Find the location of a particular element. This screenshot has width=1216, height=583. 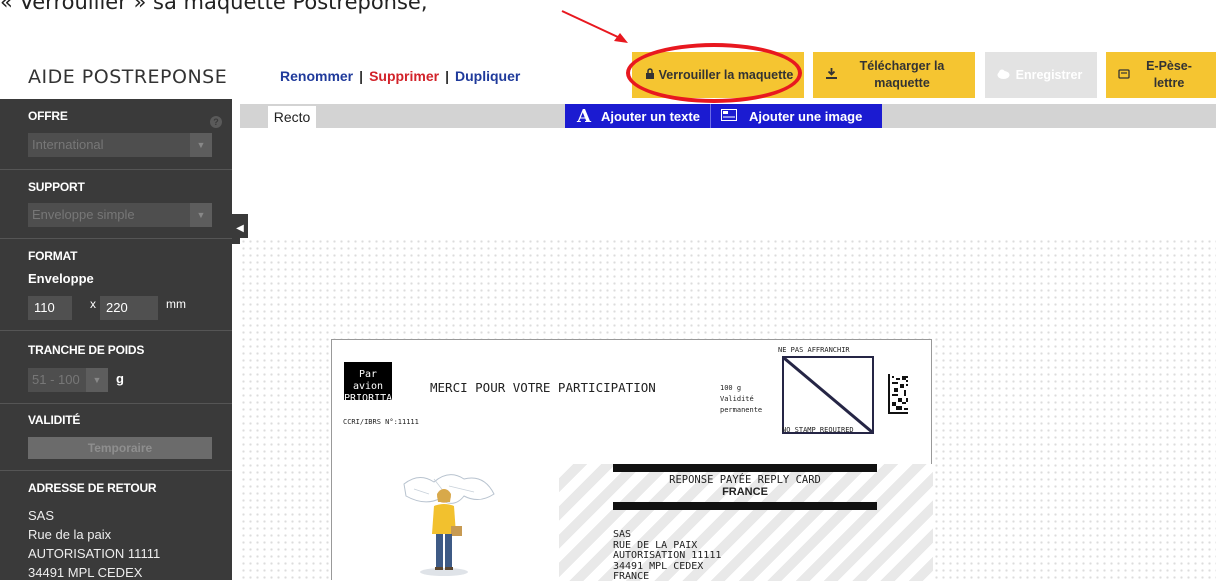

return-address-line: 34491 MPL CEDEX is located at coordinates (85, 572).